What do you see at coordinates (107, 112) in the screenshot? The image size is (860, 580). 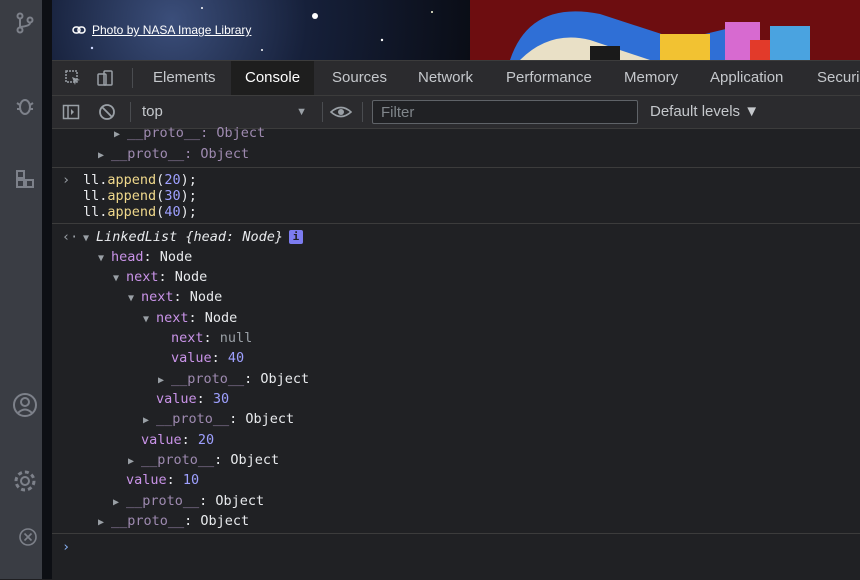 I see `clear-console-icon` at bounding box center [107, 112].